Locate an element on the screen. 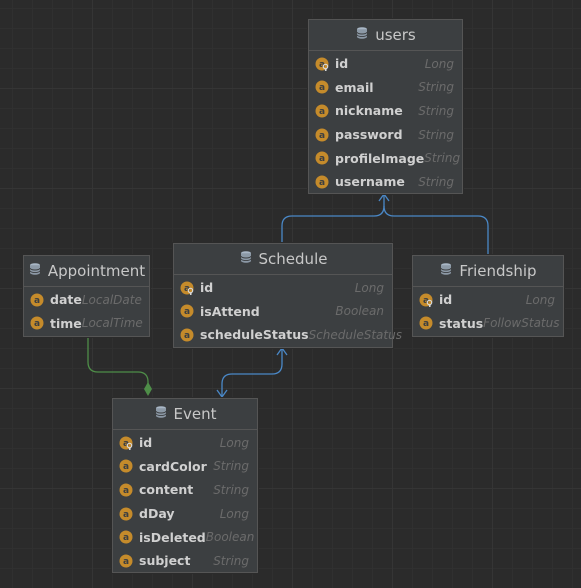 The width and height of the screenshot is (581, 588). field-name: subject is located at coordinates (165, 561).